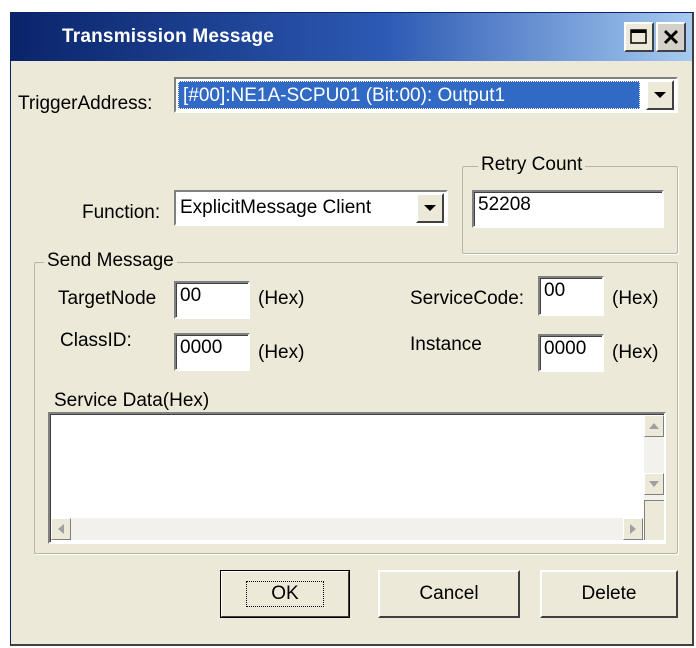 This screenshot has height=648, width=696. I want to click on close-icon, so click(671, 37).